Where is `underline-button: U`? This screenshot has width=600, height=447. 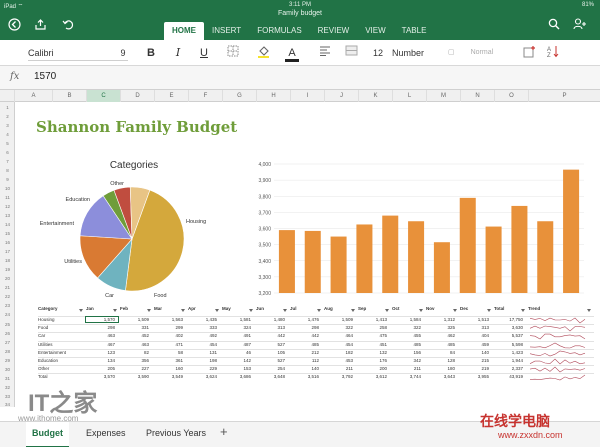
underline-button: U is located at coordinates (204, 53).